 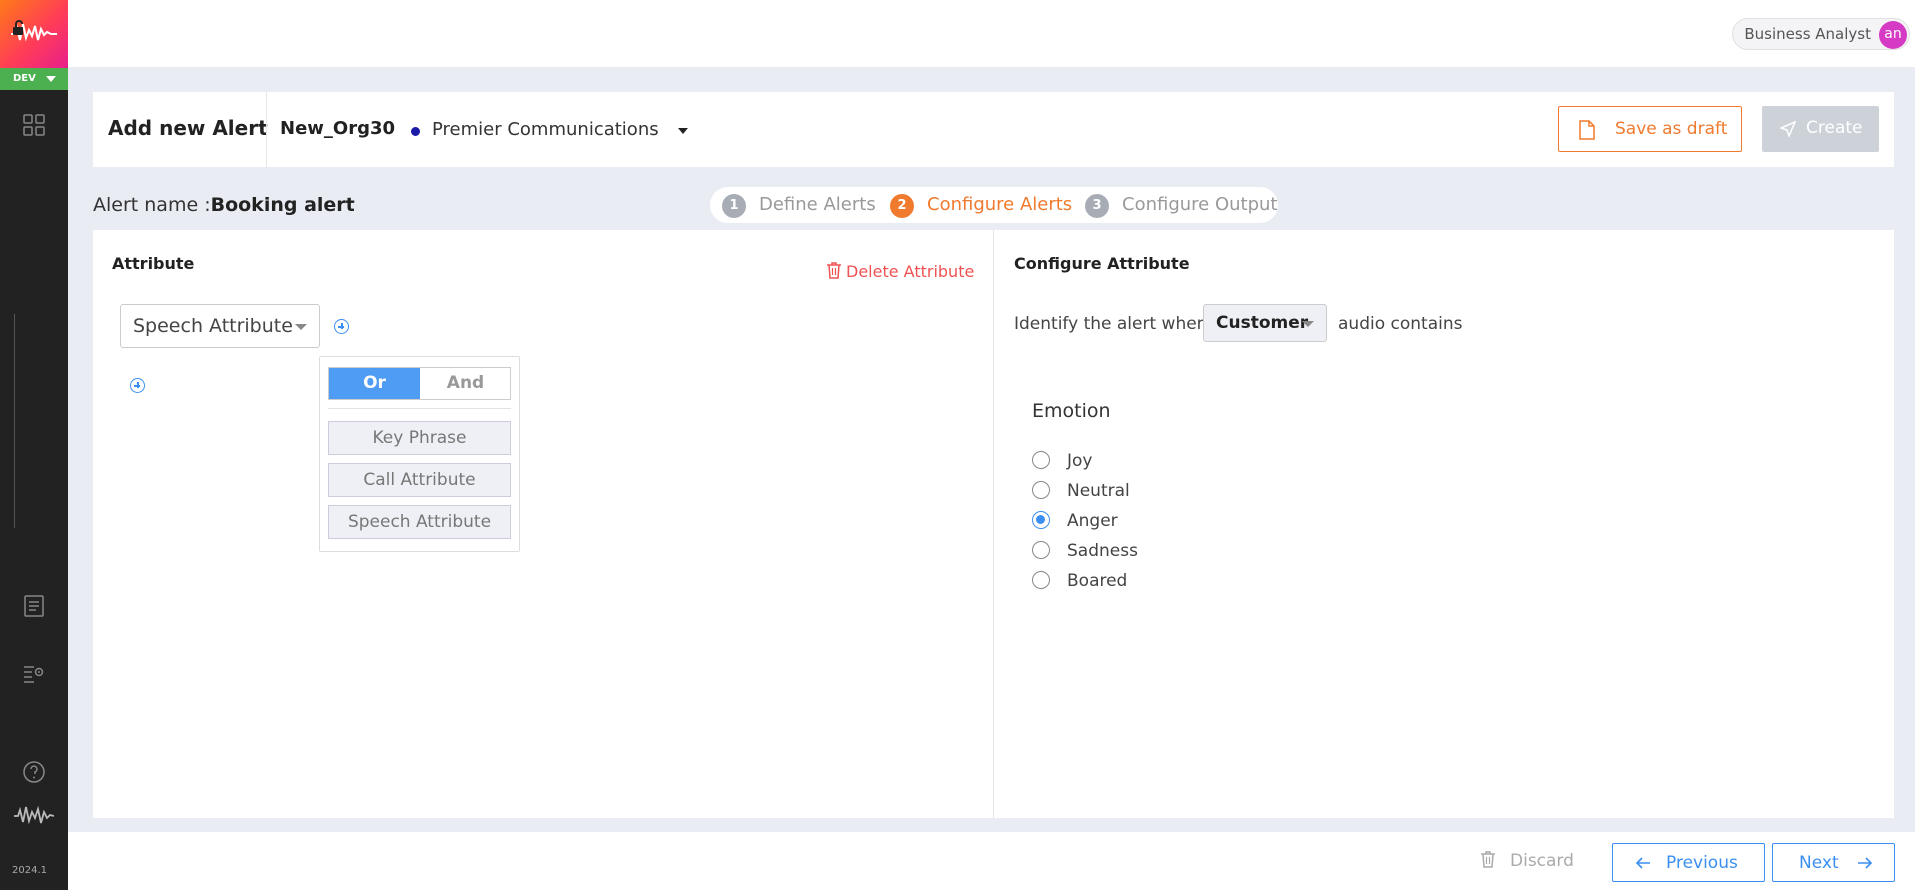 I want to click on alert-name-value: Booking alert, so click(x=282, y=205).